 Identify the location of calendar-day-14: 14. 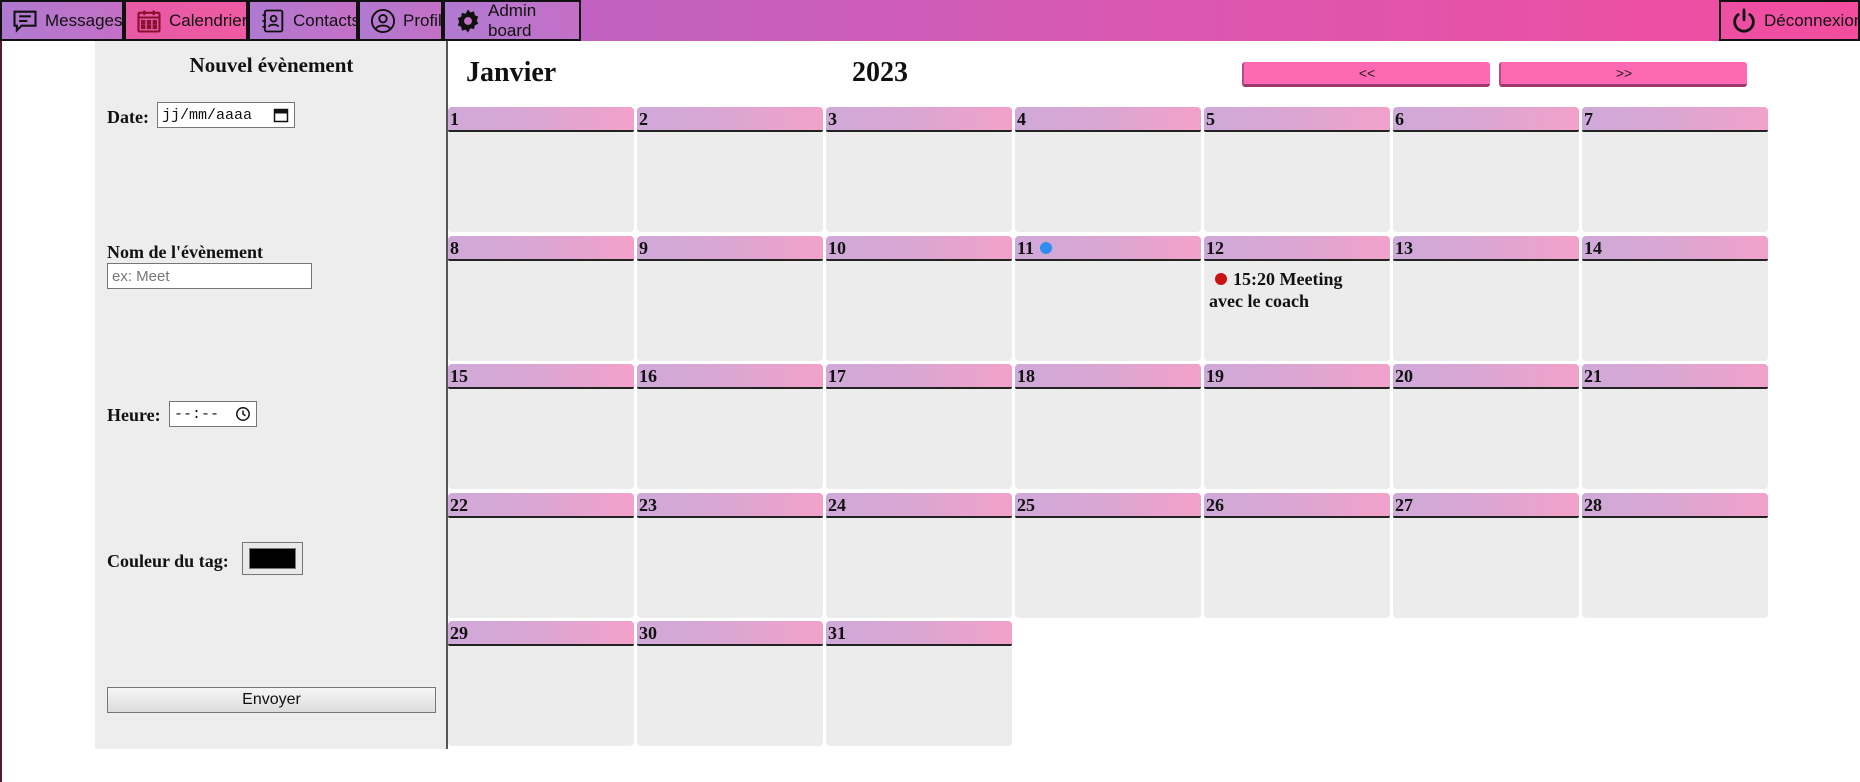
(1675, 298).